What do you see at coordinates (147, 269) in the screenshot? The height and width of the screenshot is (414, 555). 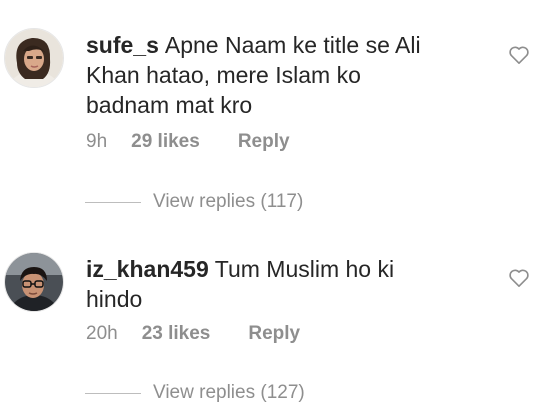 I see `comment-username: iz_khan459` at bounding box center [147, 269].